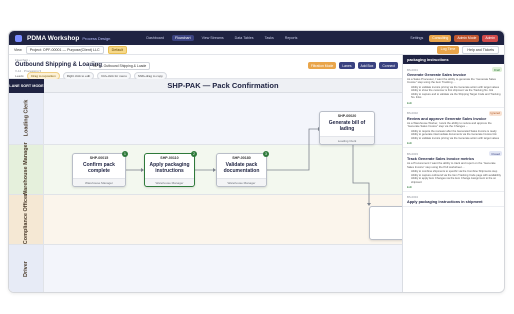 The width and height of the screenshot is (514, 314). Describe the element at coordinates (322, 65) in the screenshot. I see `filtration-mode-button: Filtration Mode` at that location.